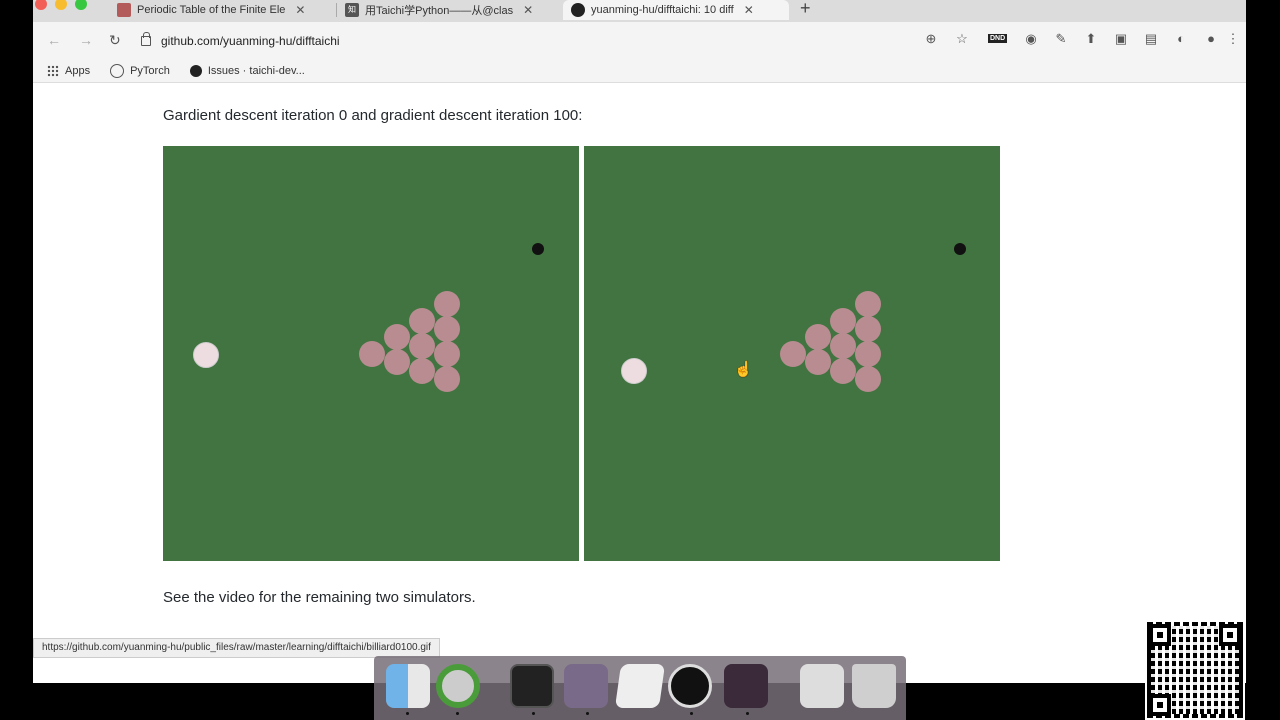  I want to click on macos-dock, so click(640, 688).